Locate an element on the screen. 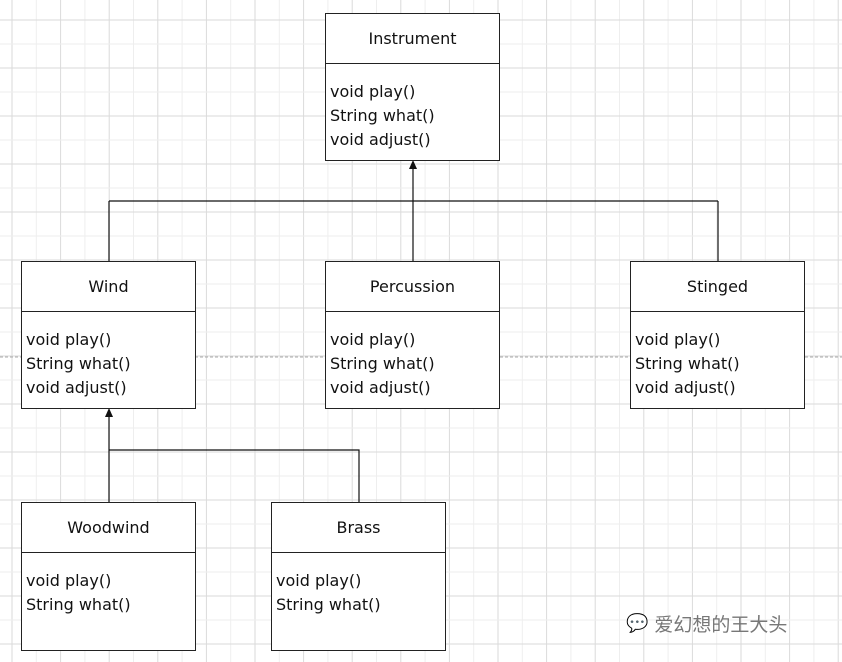 The height and width of the screenshot is (662, 842). class-name: Wind is located at coordinates (108, 287).